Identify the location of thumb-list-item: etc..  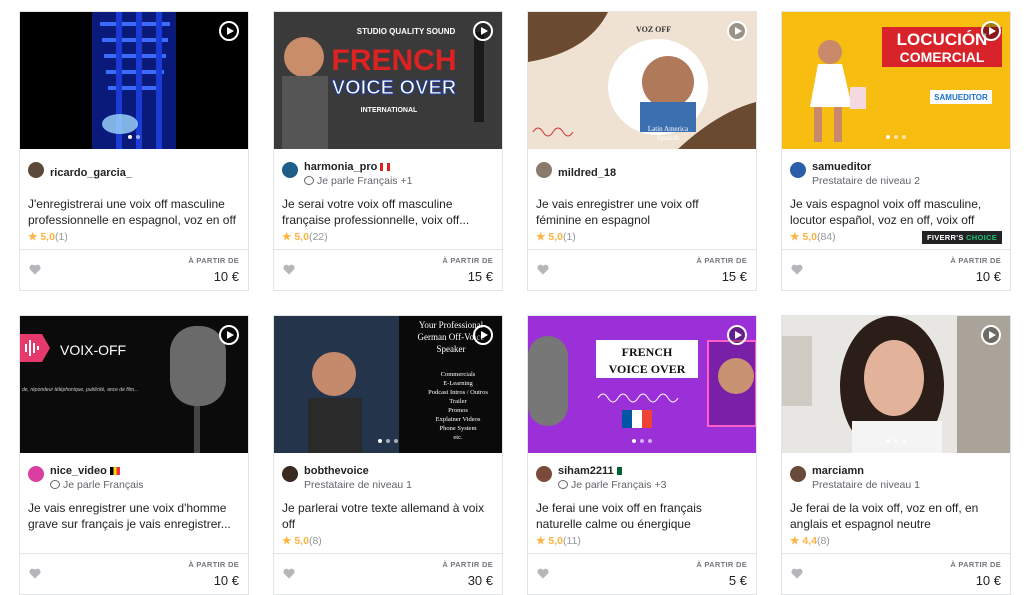
(458, 437).